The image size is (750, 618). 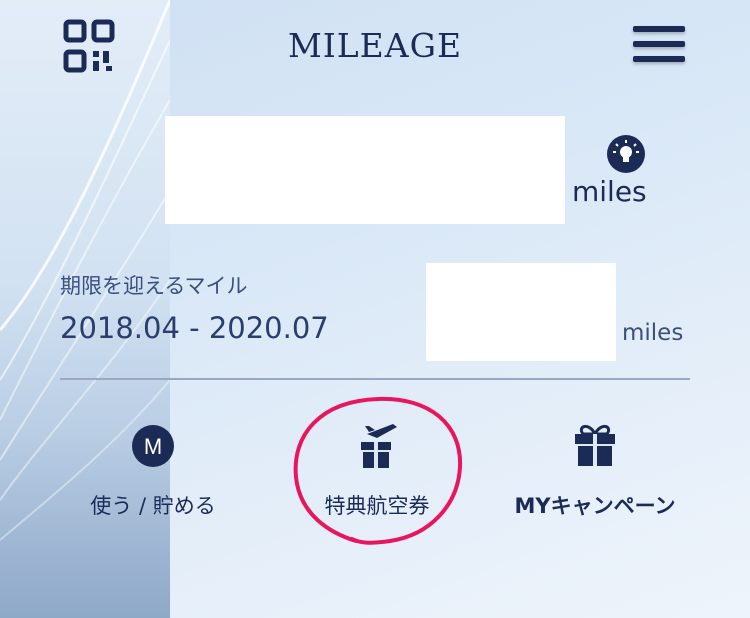 I want to click on divider, so click(x=375, y=379).